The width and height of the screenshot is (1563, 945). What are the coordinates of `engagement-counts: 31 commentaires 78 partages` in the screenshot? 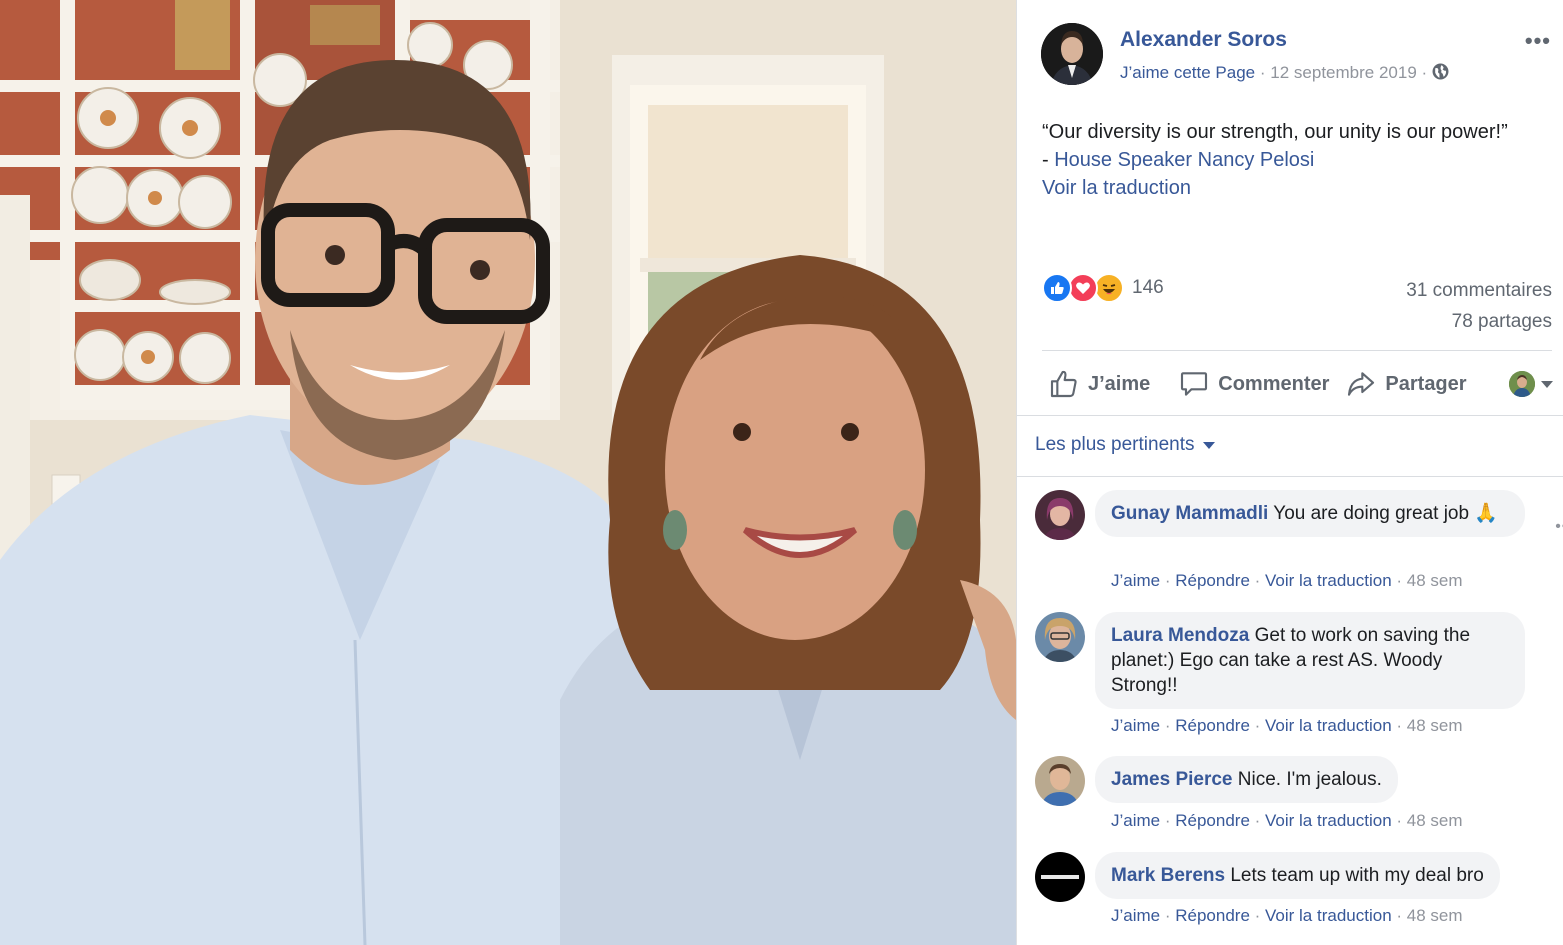 It's located at (1479, 306).